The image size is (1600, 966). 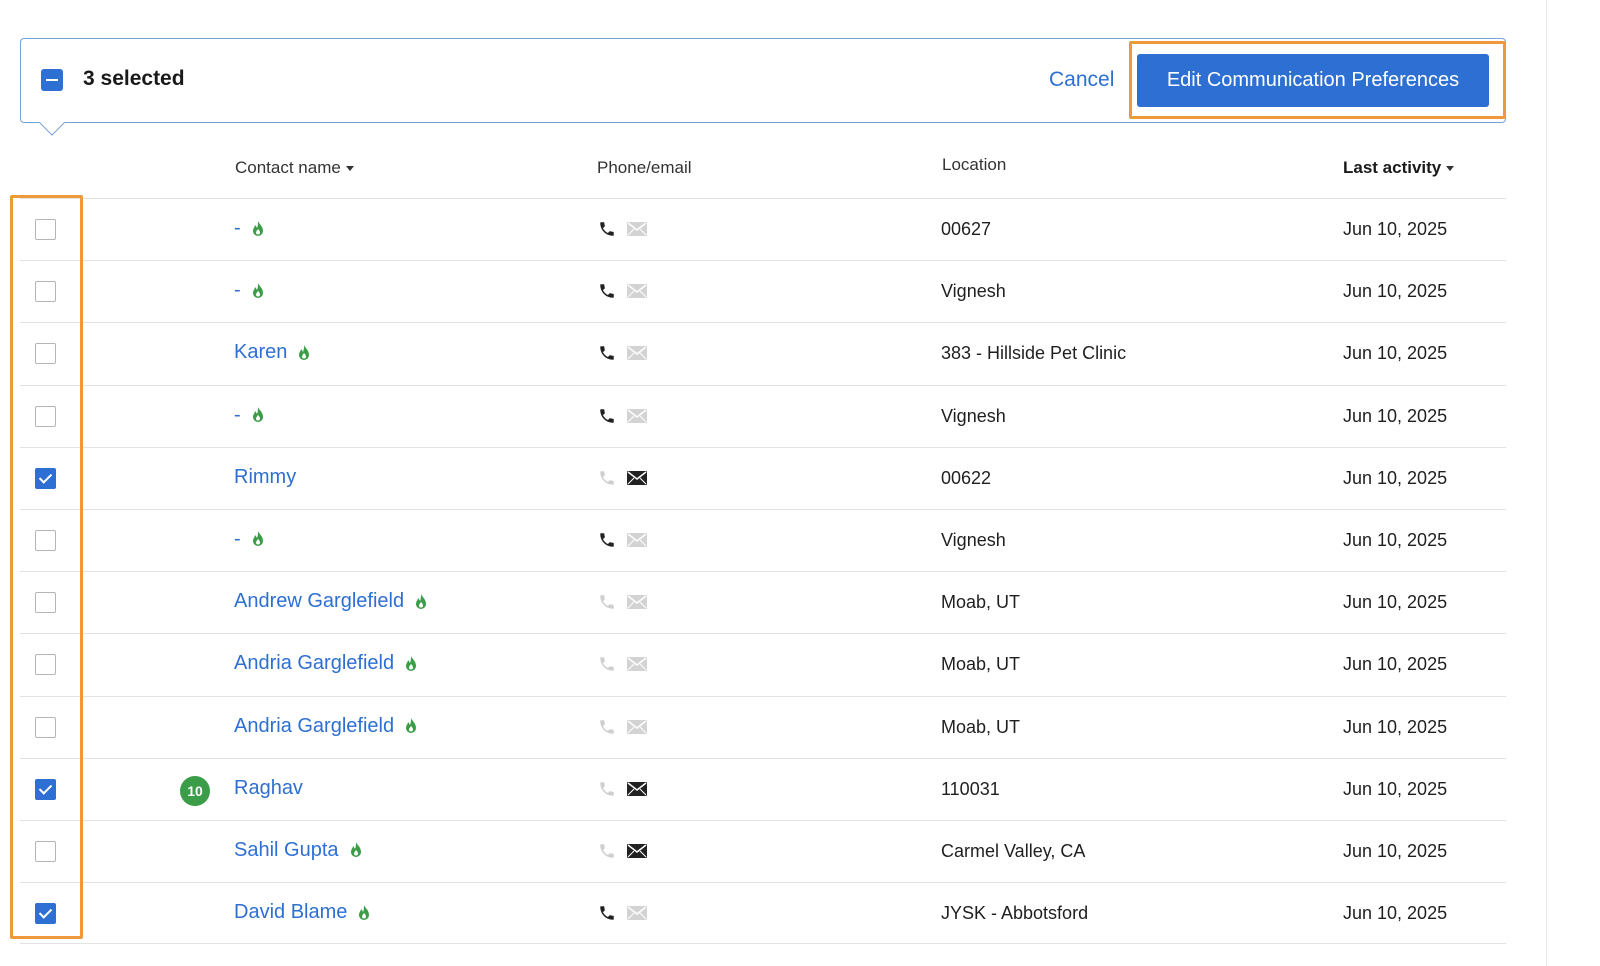 What do you see at coordinates (644, 167) in the screenshot?
I see `column-header-phone-email: Phone/email` at bounding box center [644, 167].